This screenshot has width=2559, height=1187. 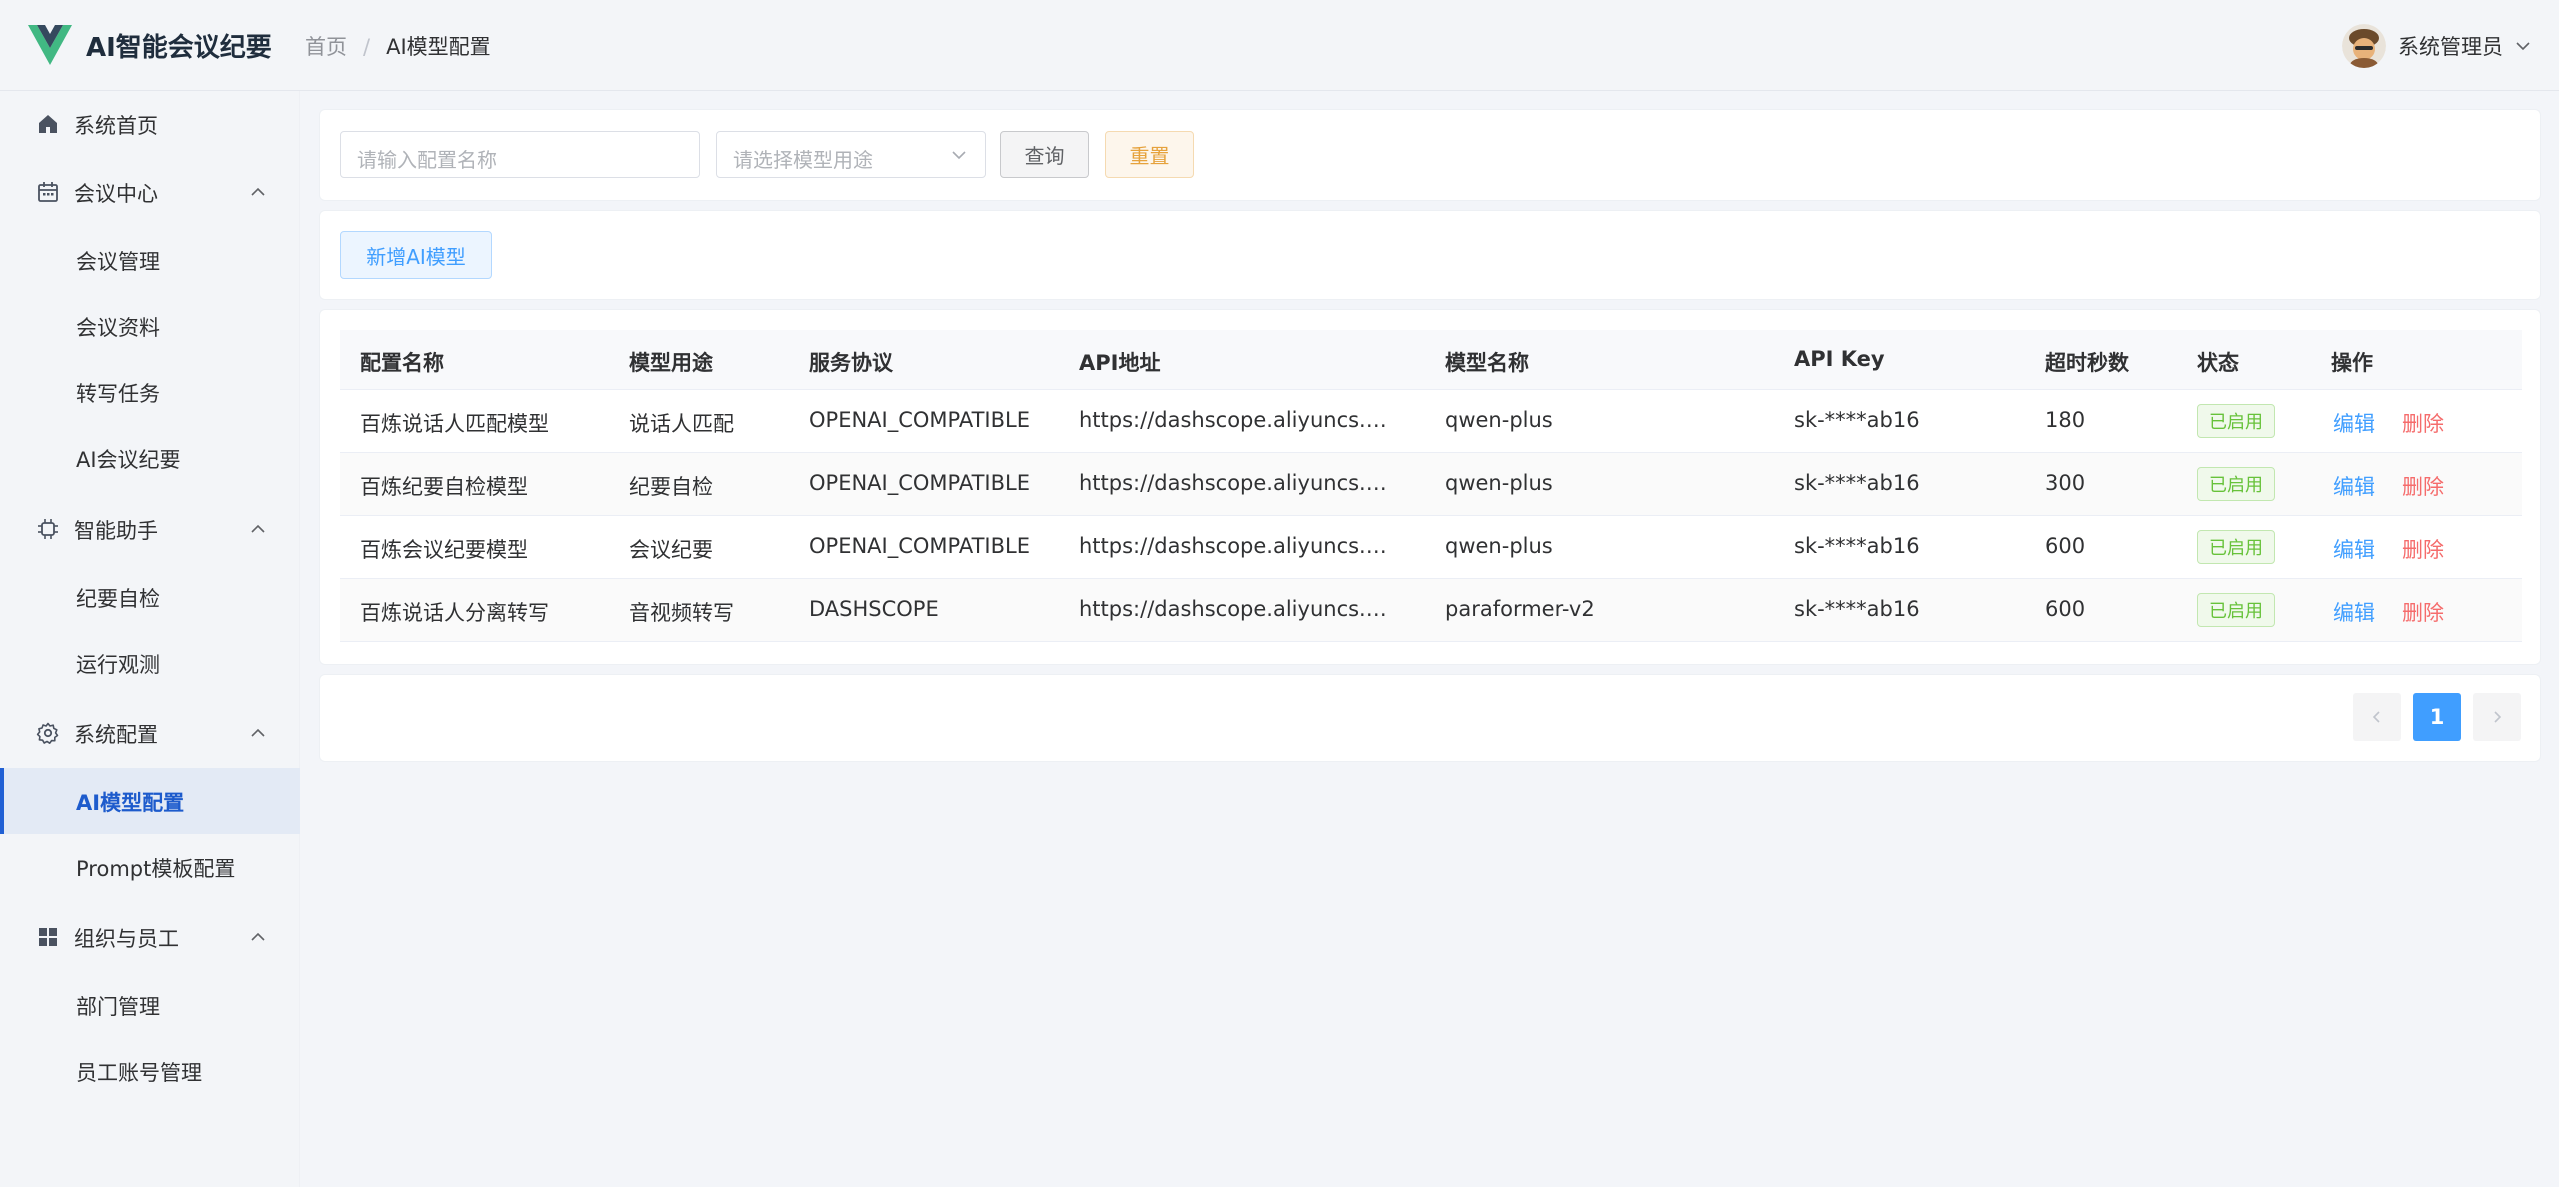 I want to click on sidebar-item-label: 纪要自检, so click(x=118, y=599).